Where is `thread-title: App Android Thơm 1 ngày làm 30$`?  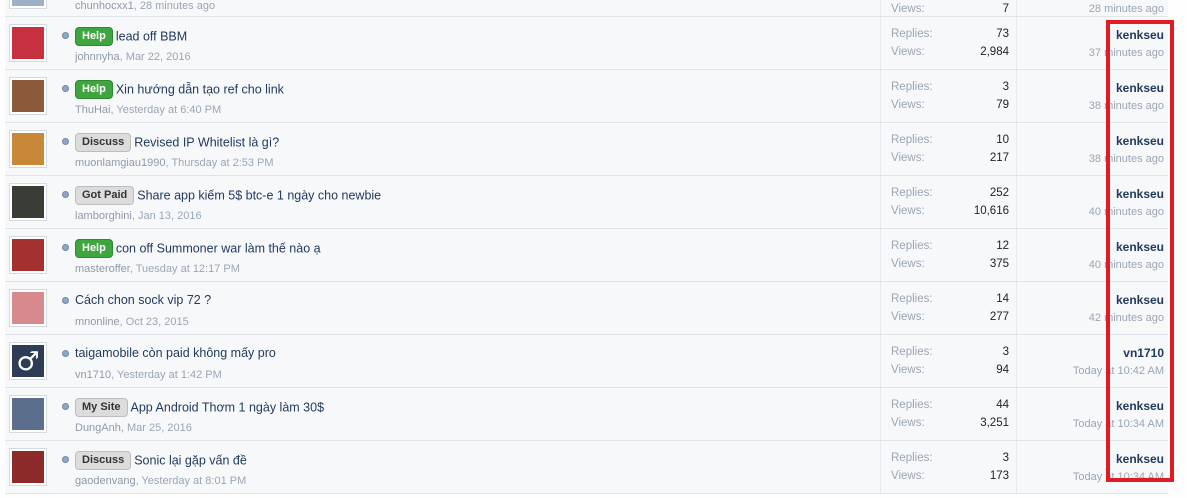
thread-title: App Android Thơm 1 ngày làm 30$ is located at coordinates (228, 408).